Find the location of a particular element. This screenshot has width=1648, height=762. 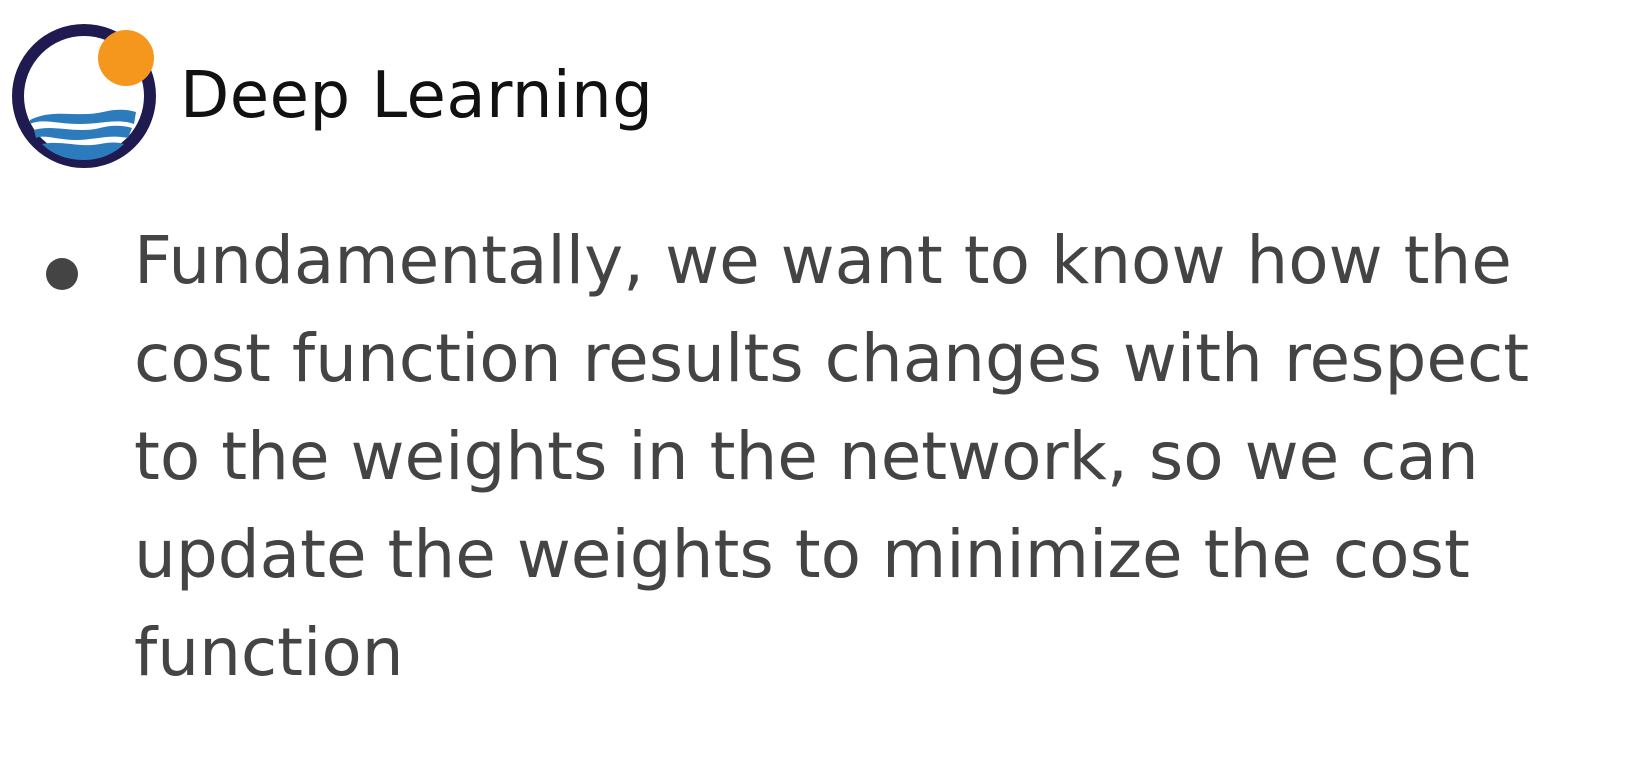

sun-over-waves-logo-icon is located at coordinates (84, 96).